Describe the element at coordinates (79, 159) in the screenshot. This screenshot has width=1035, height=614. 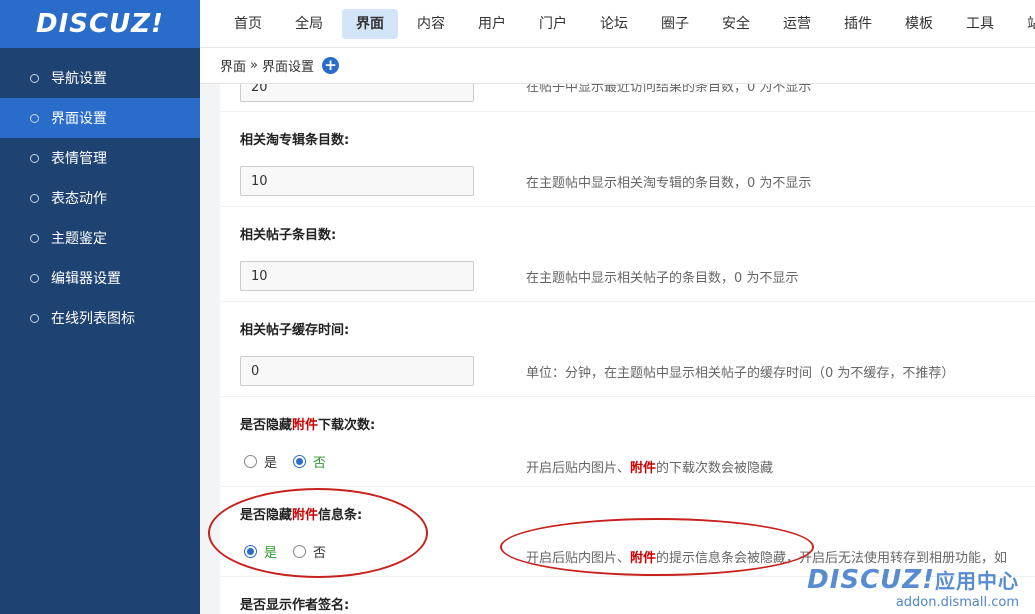
I see `sidebar-item-label: 表情管理` at that location.